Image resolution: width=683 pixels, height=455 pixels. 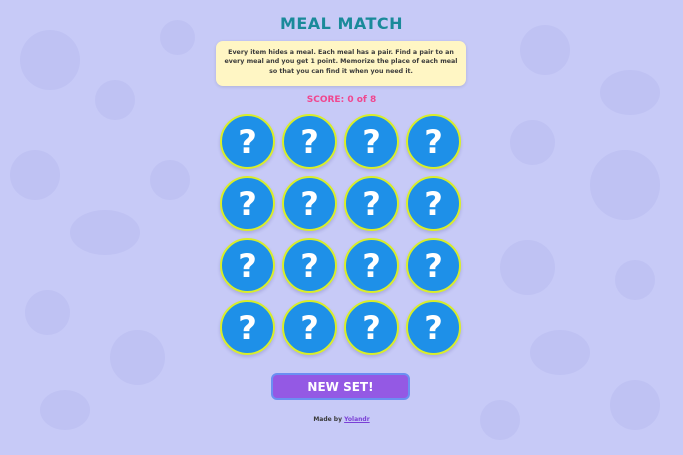 I want to click on memory-card-5: ?, so click(x=247, y=203).